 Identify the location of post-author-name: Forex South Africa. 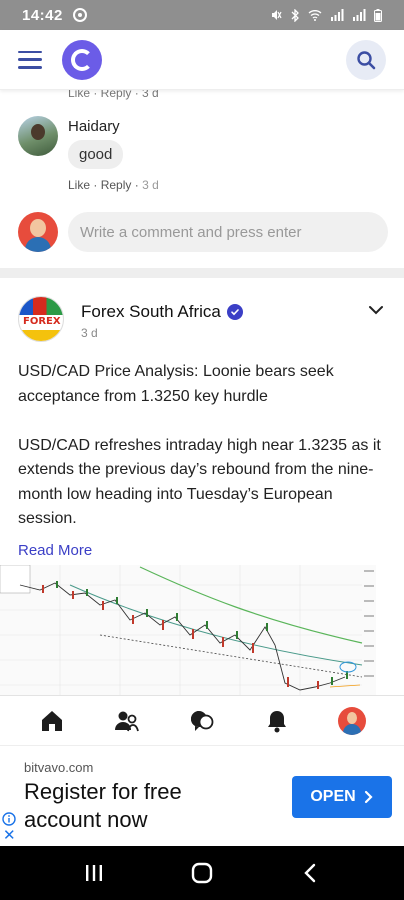
(151, 312).